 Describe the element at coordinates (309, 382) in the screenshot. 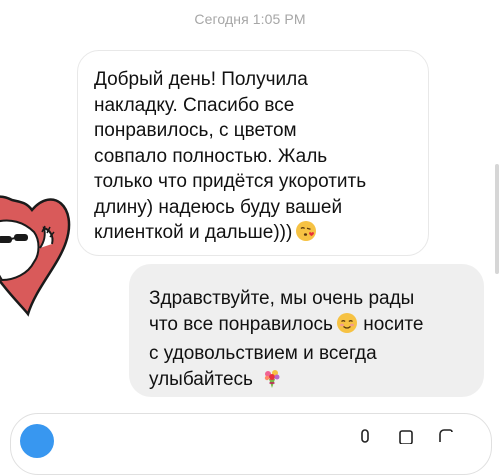

I see `outgoing-message-line: улыбайтесь` at that location.